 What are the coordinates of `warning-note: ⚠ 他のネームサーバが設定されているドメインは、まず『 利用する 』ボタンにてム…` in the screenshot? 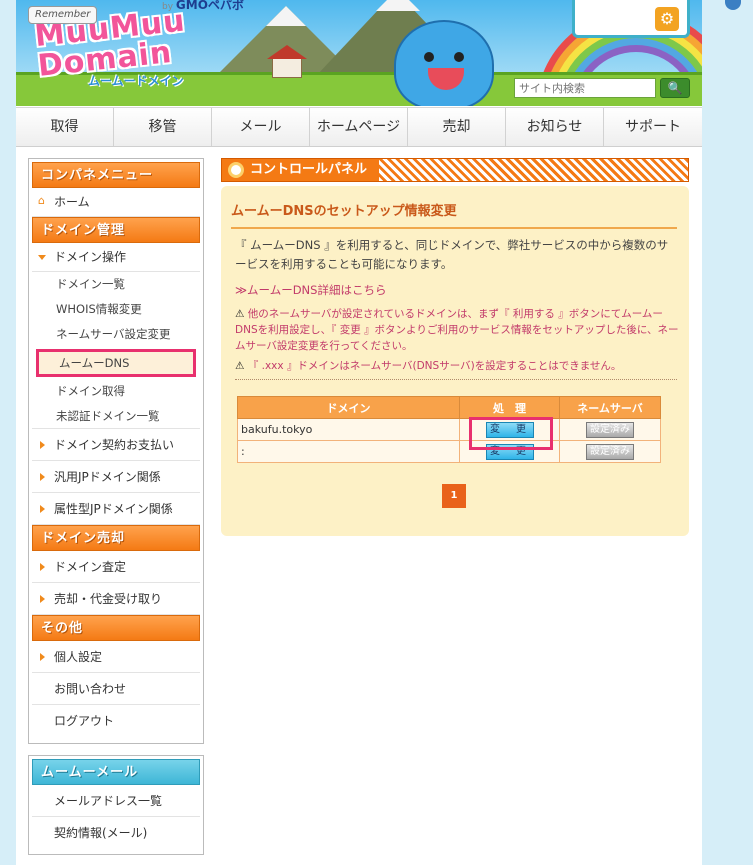 It's located at (457, 330).